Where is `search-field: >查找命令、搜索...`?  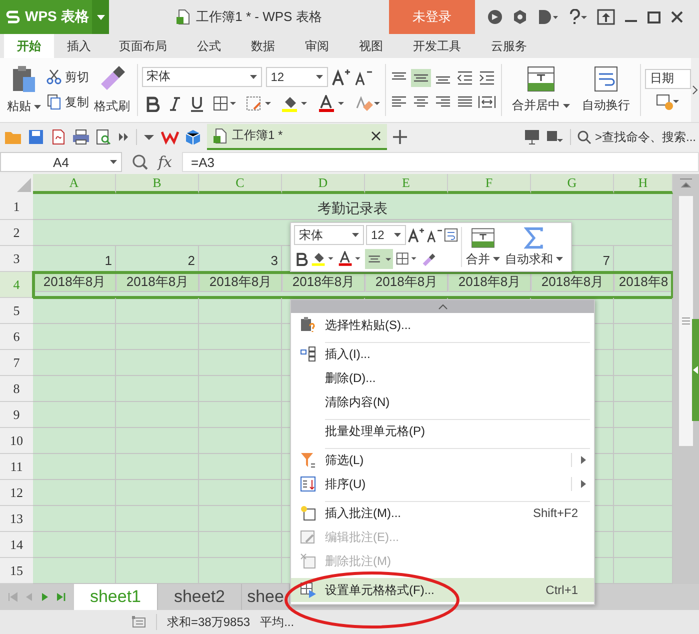 search-field: >查找命令、搜索... is located at coordinates (638, 137).